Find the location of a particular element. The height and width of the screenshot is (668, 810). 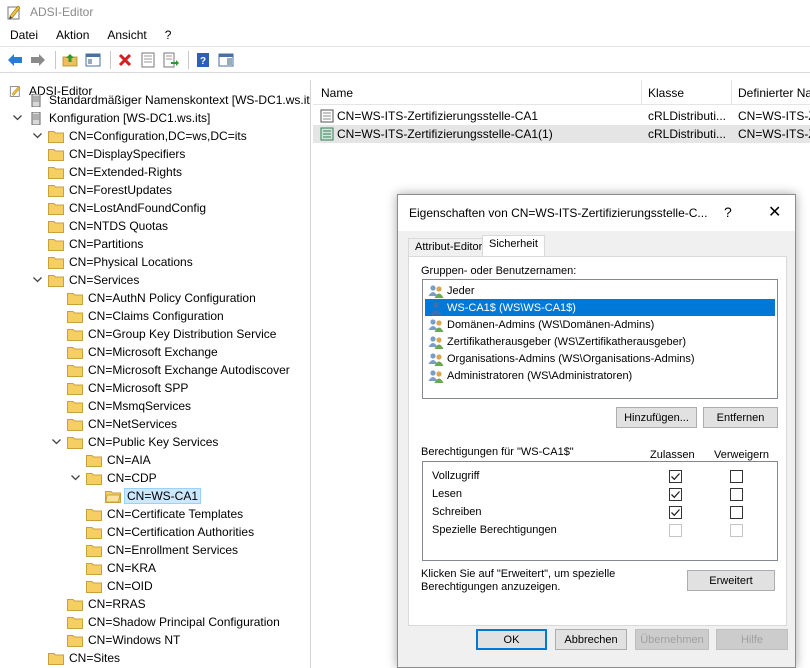

column-header-name: Name is located at coordinates (337, 93).